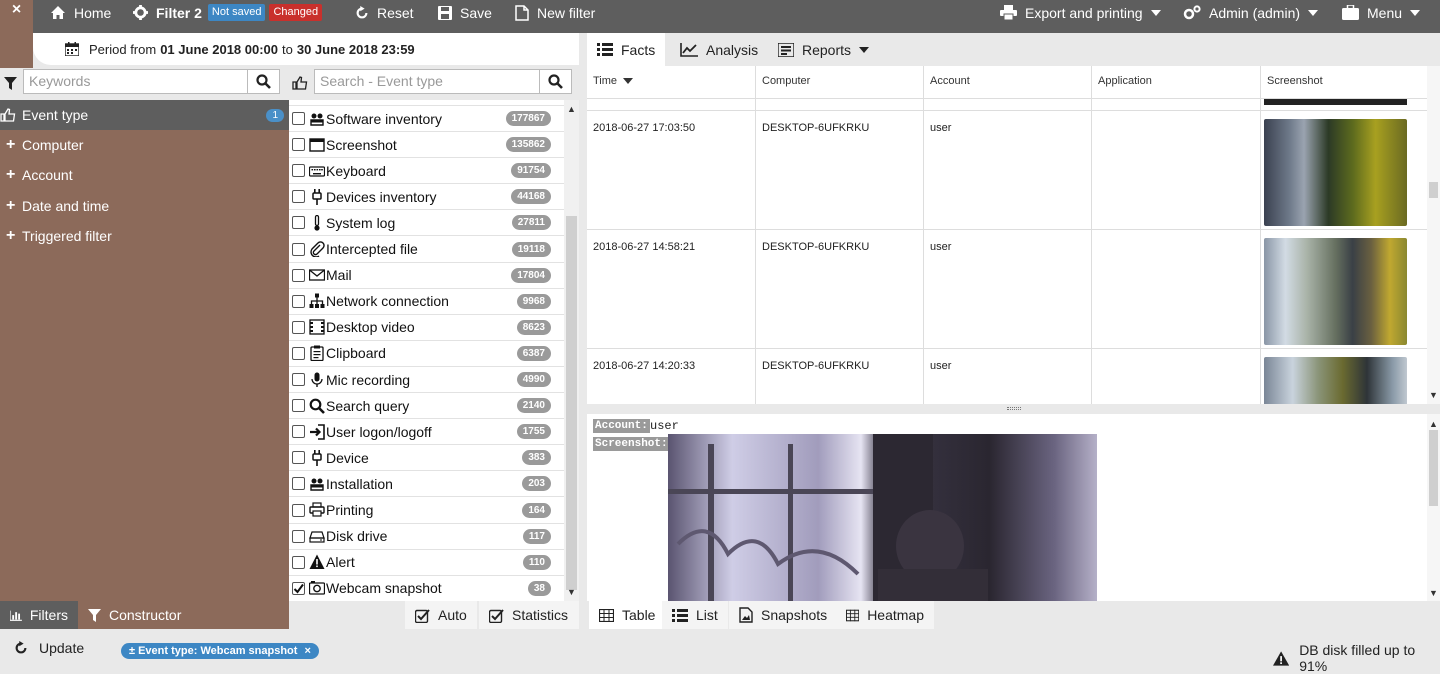  Describe the element at coordinates (465, 12) in the screenshot. I see `save-button: Save` at that location.